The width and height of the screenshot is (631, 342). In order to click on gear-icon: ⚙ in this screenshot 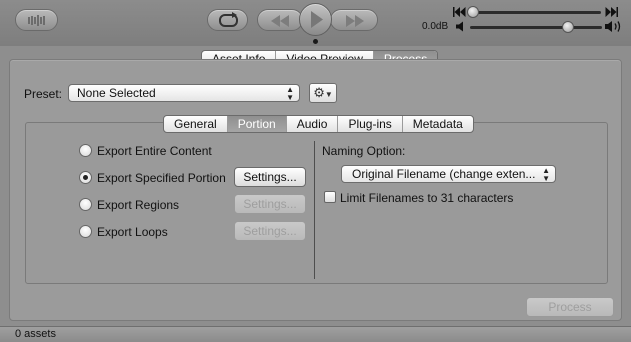, I will do `click(319, 92)`.